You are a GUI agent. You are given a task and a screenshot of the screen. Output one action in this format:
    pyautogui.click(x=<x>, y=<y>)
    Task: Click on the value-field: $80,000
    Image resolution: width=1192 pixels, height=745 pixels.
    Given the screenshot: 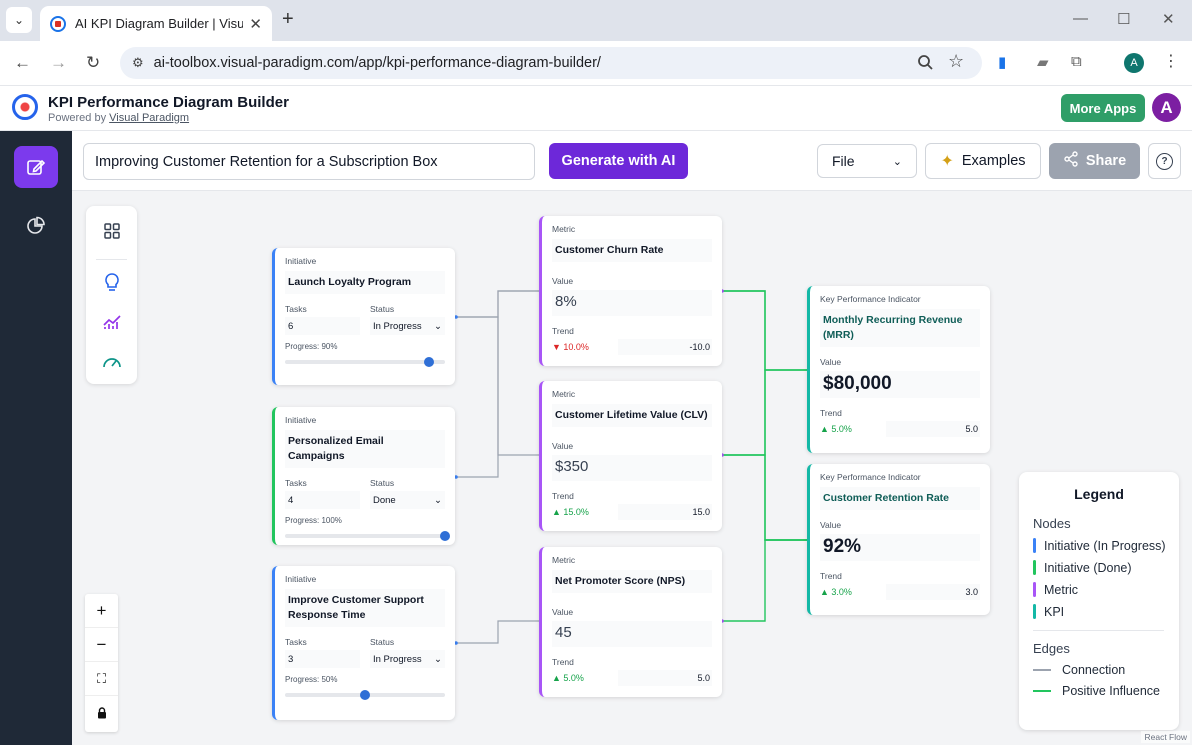 What is the action you would take?
    pyautogui.click(x=900, y=385)
    